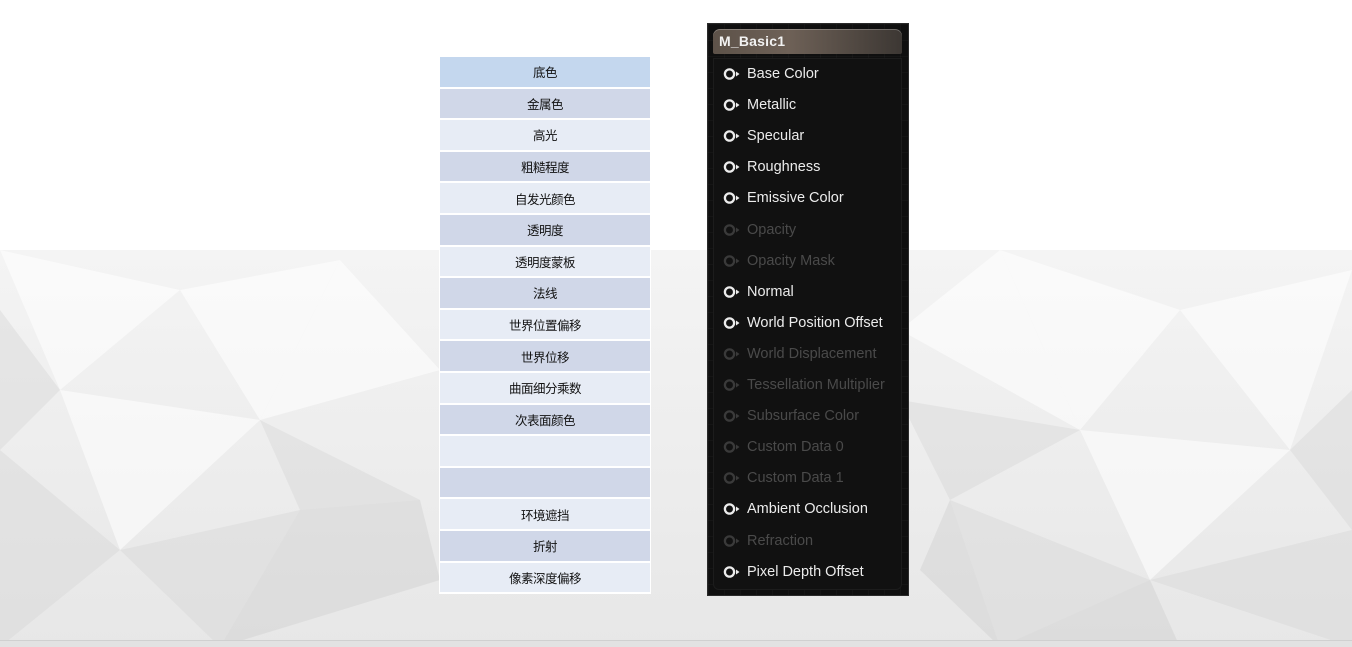 Image resolution: width=1352 pixels, height=647 pixels. I want to click on table-row: 像素深度偏移, so click(545, 577).